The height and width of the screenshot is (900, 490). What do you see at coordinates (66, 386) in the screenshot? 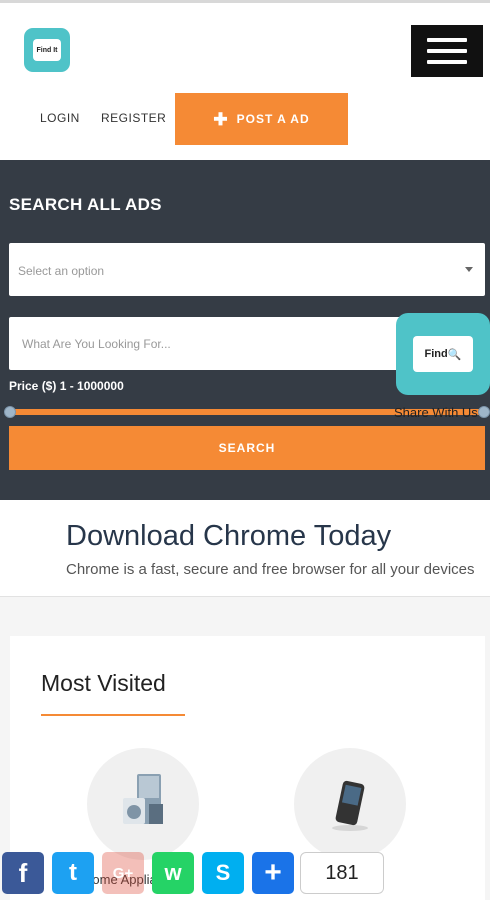
I see `price-range-label: Price ($) 1 - 1000000` at bounding box center [66, 386].